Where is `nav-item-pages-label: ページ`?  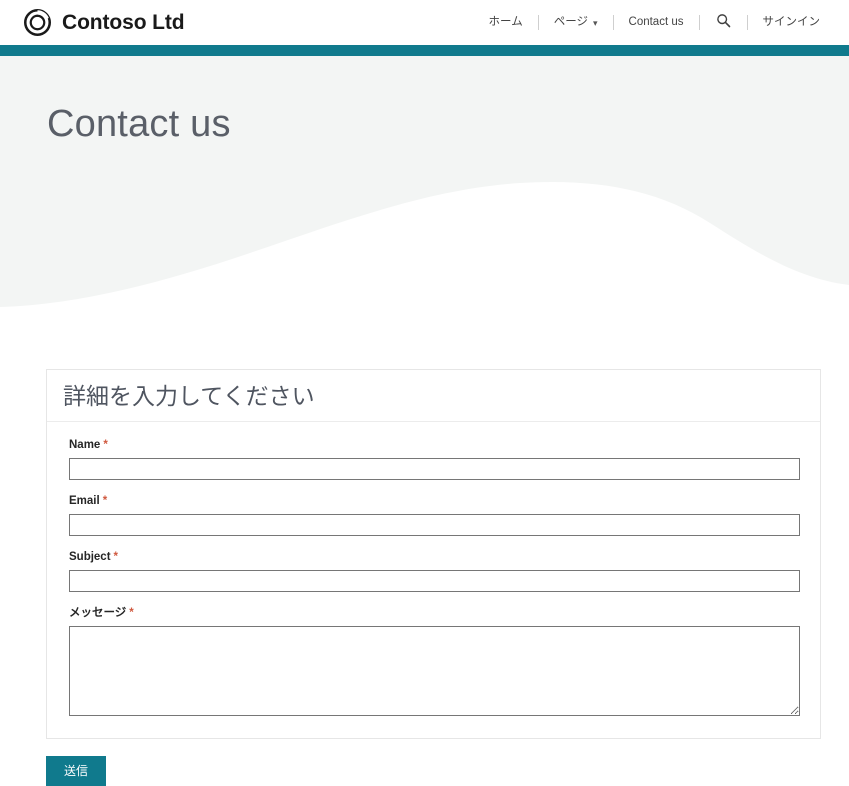 nav-item-pages-label: ページ is located at coordinates (570, 21).